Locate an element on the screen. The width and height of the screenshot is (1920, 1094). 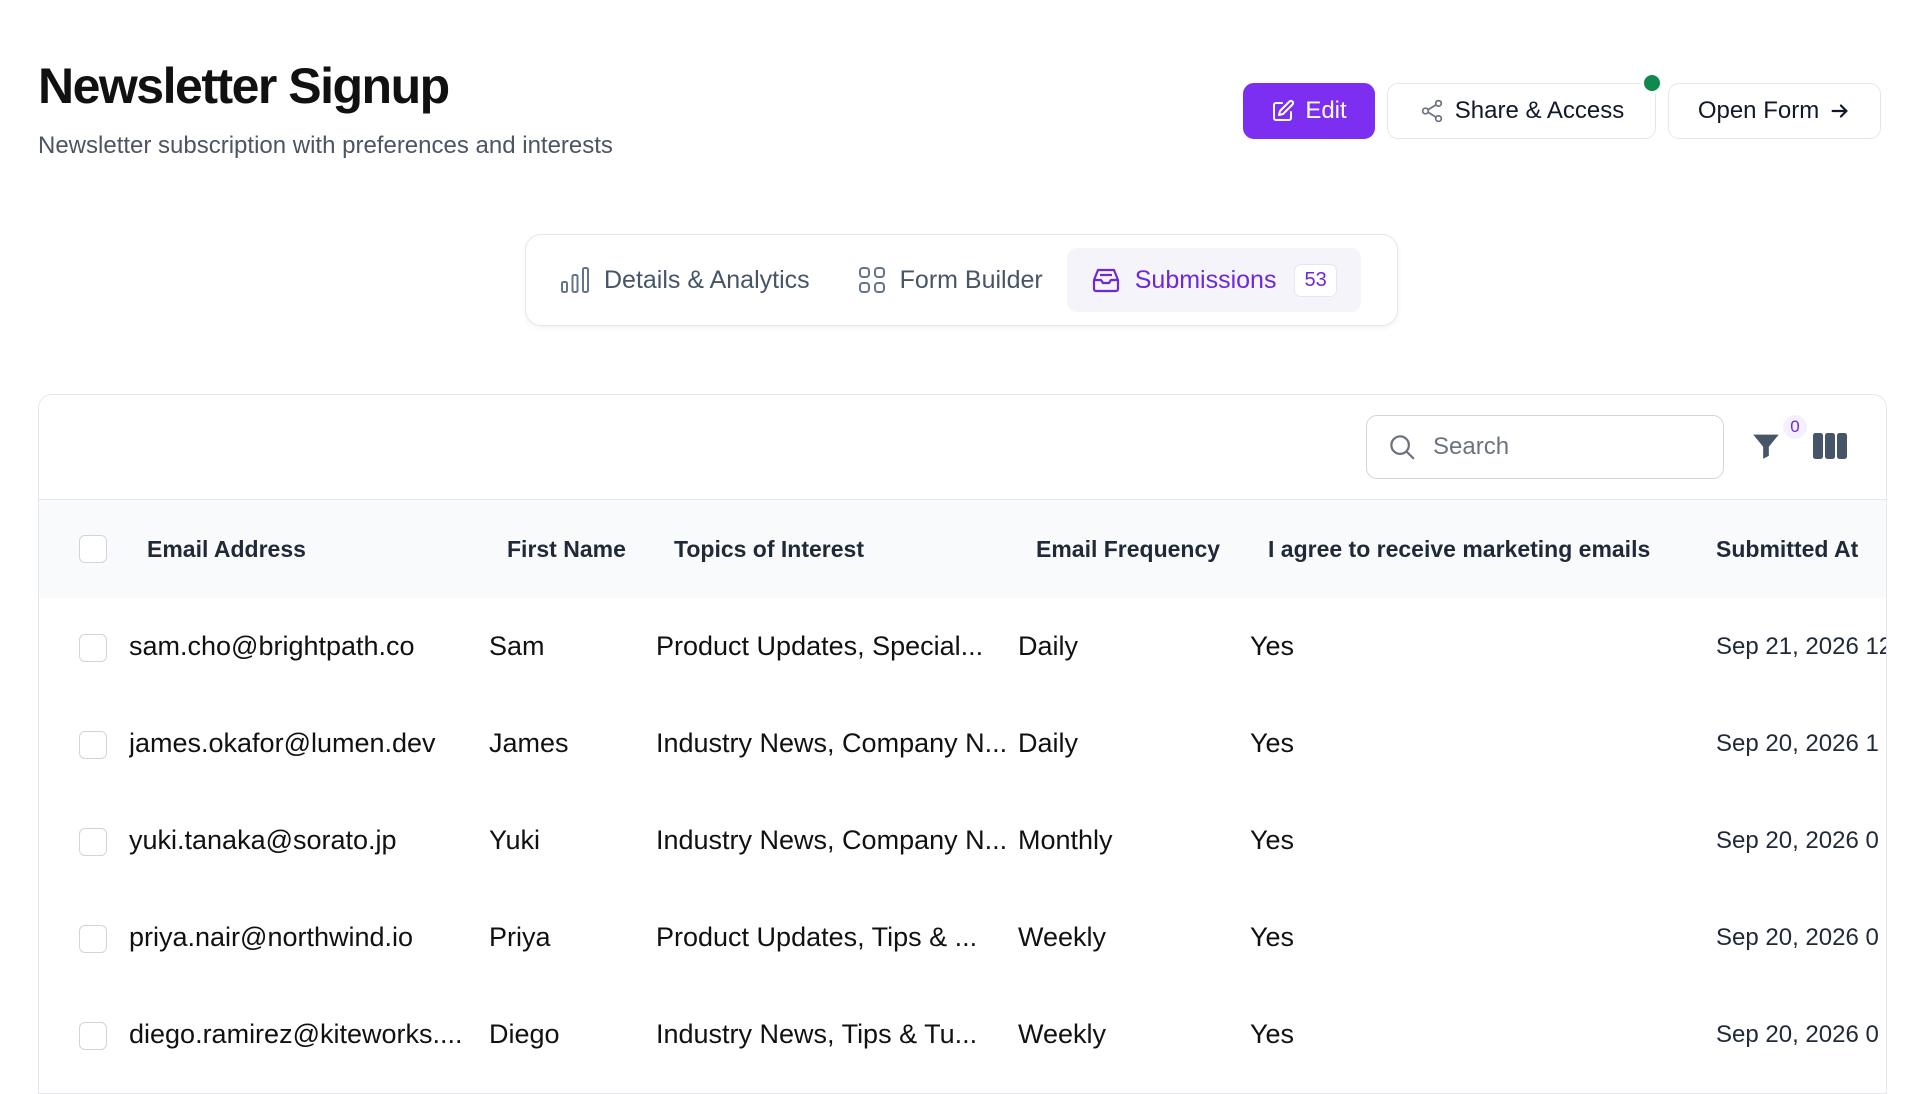
column-header-topics: Topics of Interest is located at coordinates (760, 549).